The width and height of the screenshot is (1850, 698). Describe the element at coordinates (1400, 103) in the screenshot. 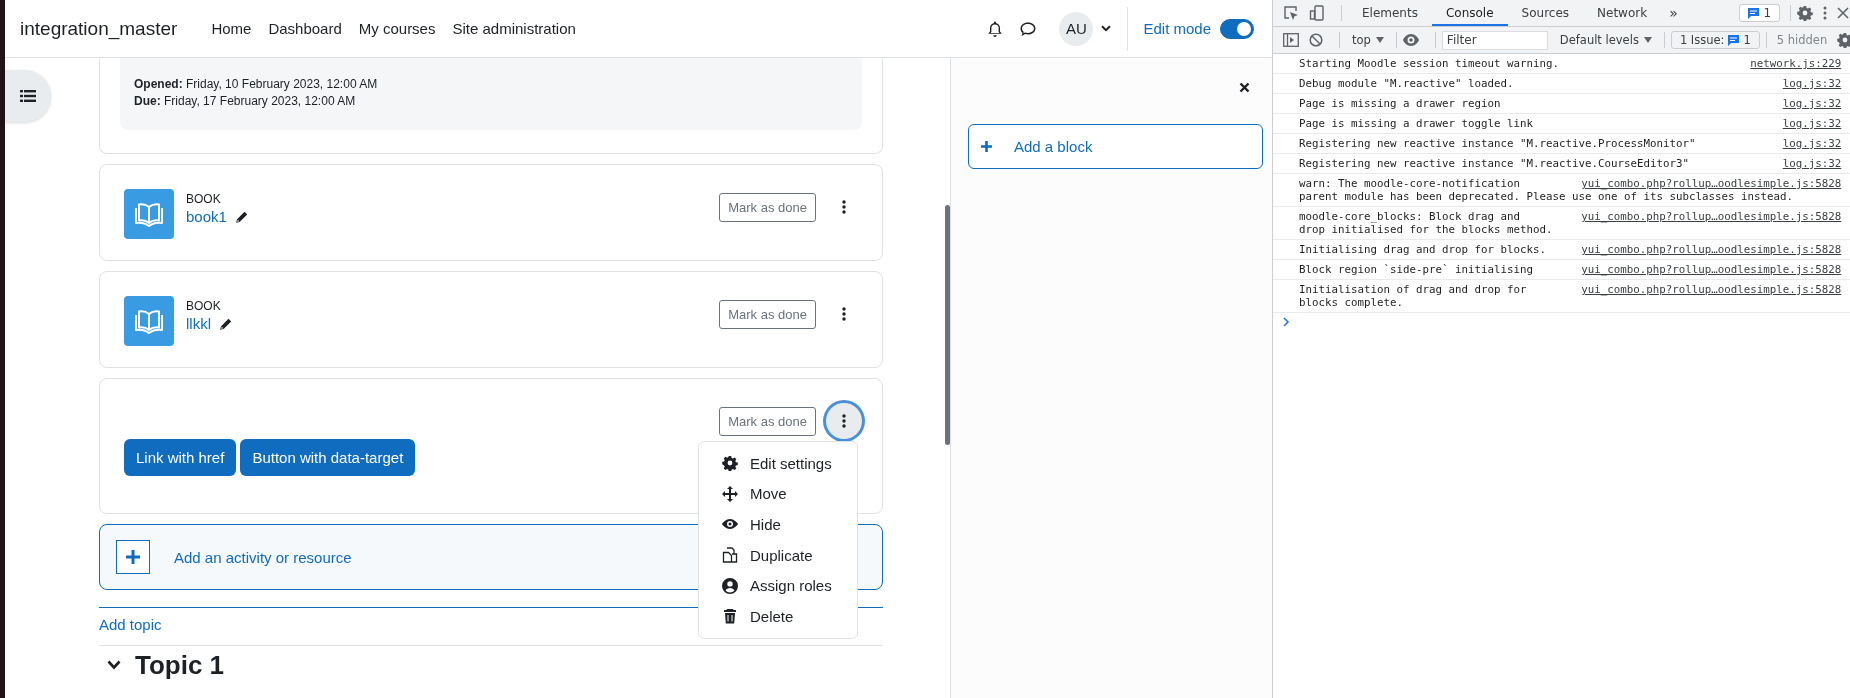

I see `console-message: Page is missing a drawer region` at that location.